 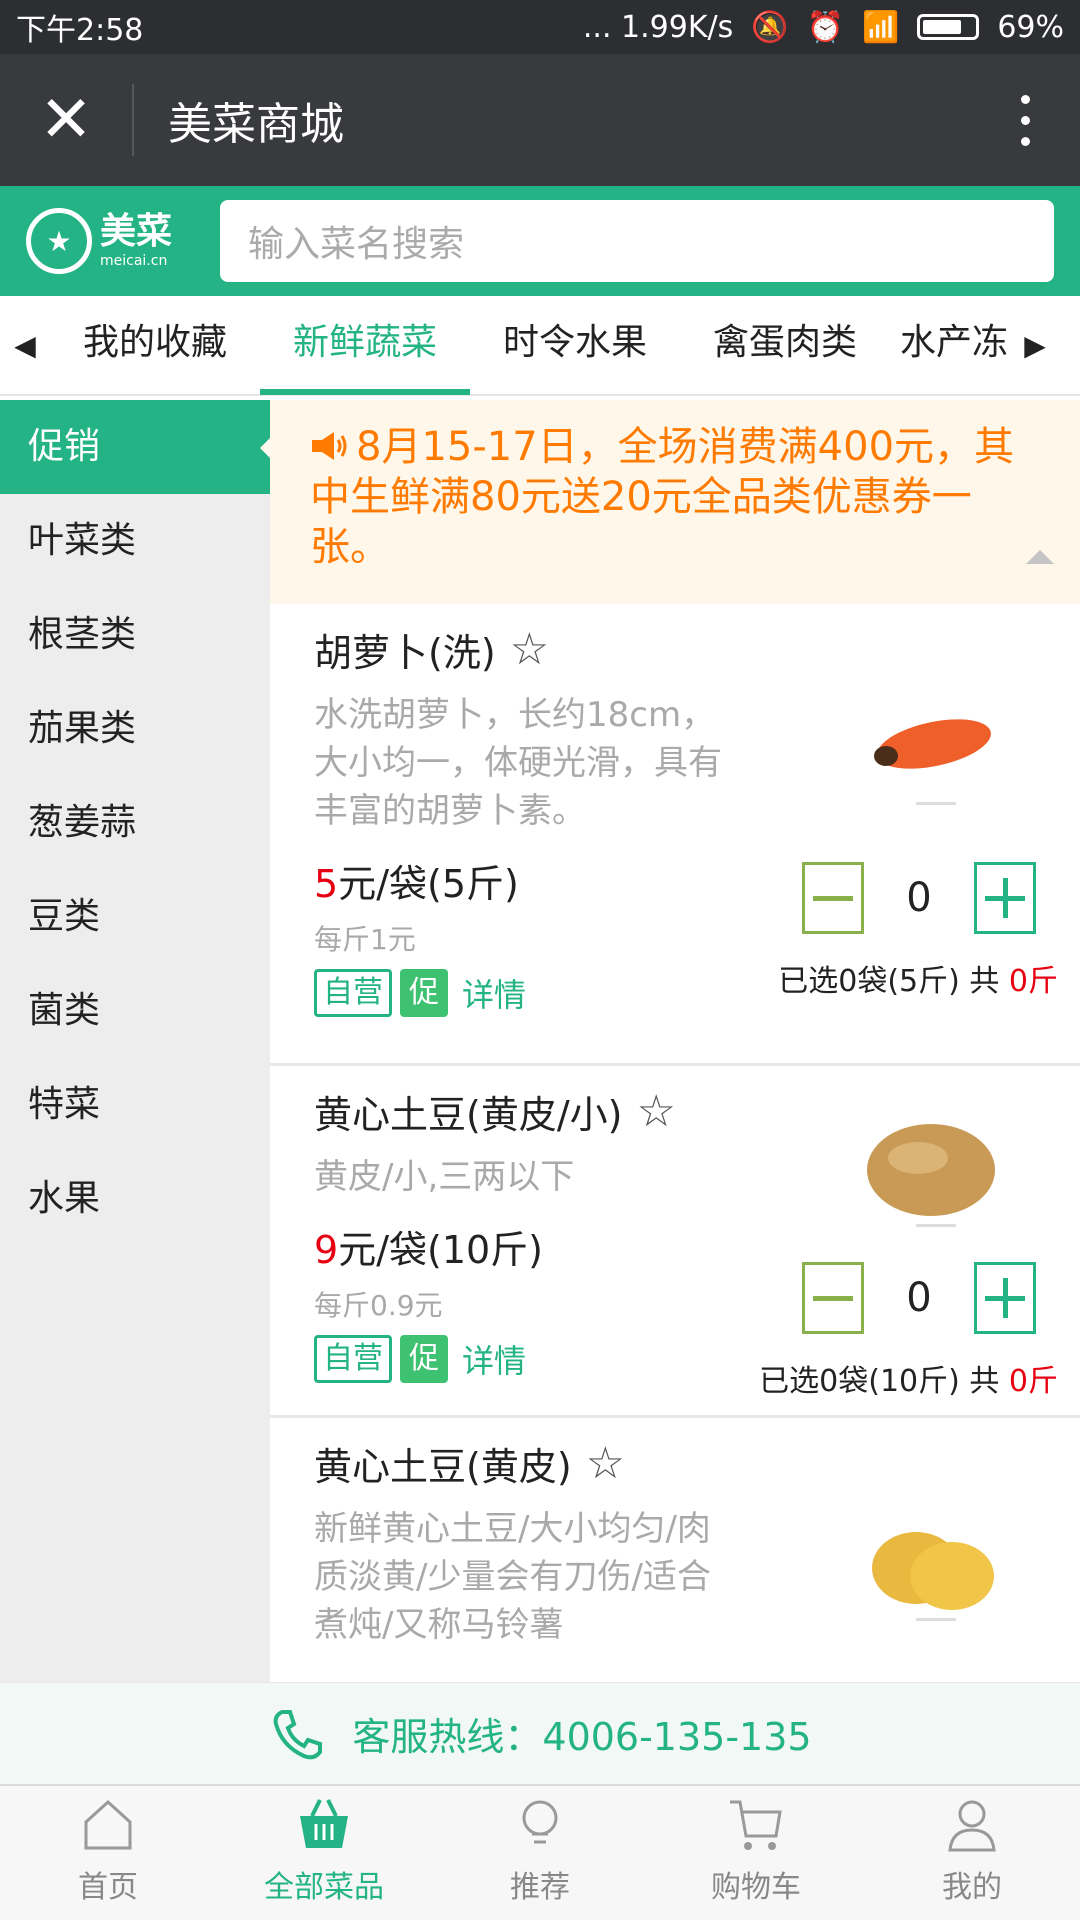 I want to click on scroll-right-icon: ▶, so click(x=1035, y=345).